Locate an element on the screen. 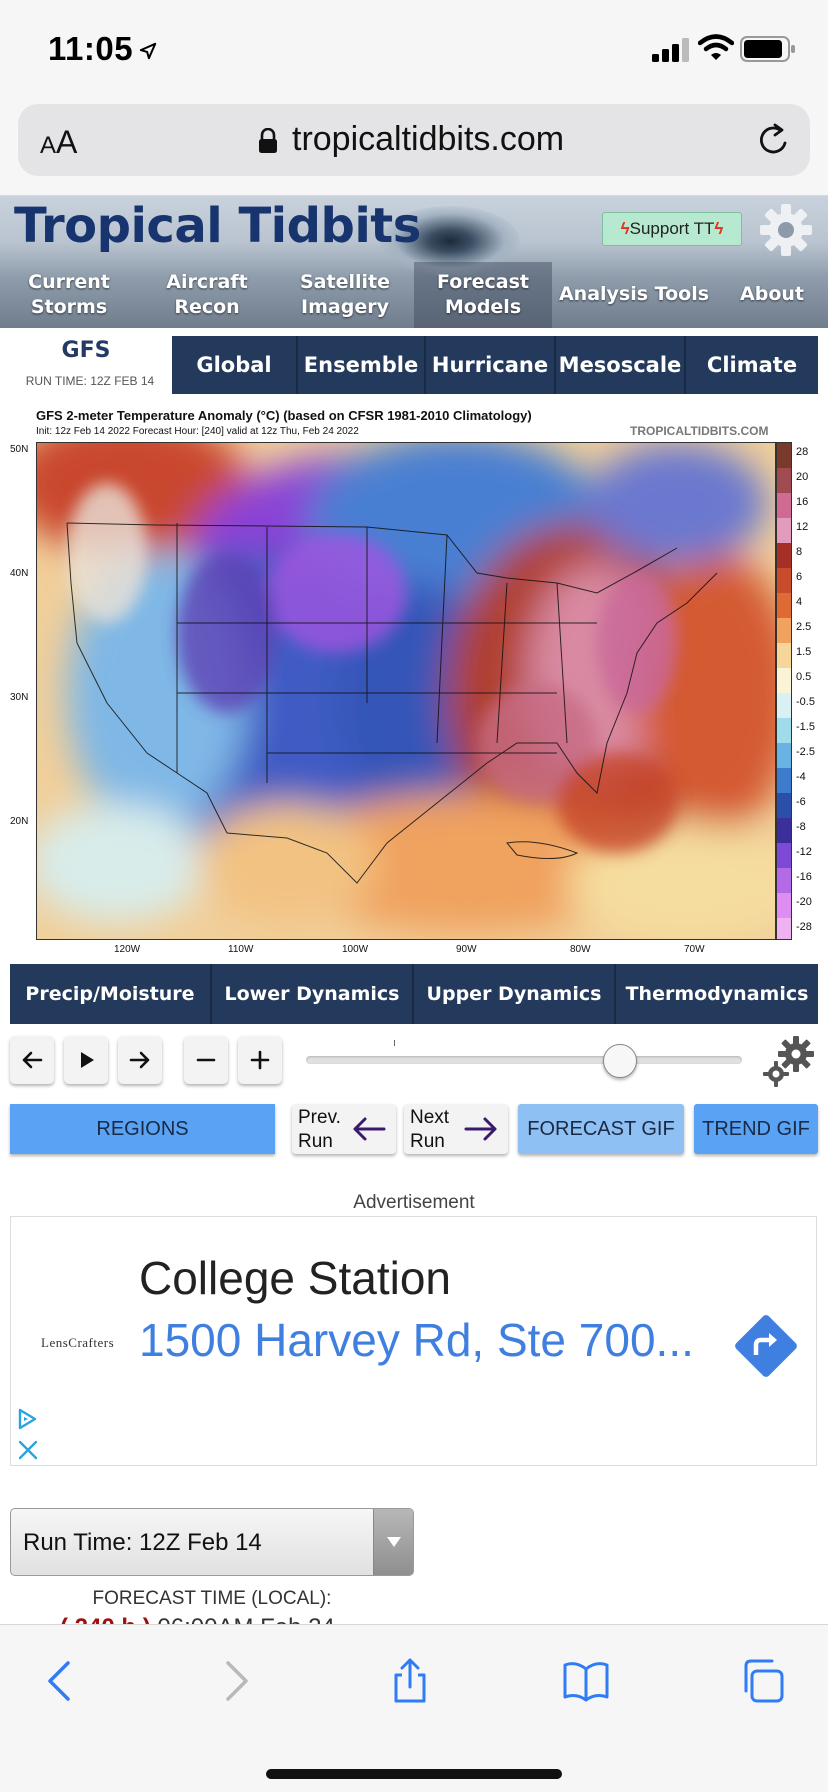 The width and height of the screenshot is (828, 1792). step-forward-button is located at coordinates (140, 1060).